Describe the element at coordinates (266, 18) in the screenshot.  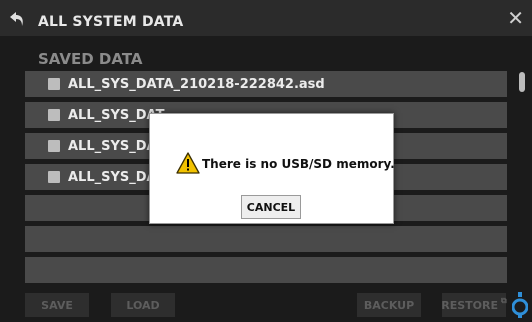
I see `title-bar: ALL SYSTEM DATA ✕` at that location.